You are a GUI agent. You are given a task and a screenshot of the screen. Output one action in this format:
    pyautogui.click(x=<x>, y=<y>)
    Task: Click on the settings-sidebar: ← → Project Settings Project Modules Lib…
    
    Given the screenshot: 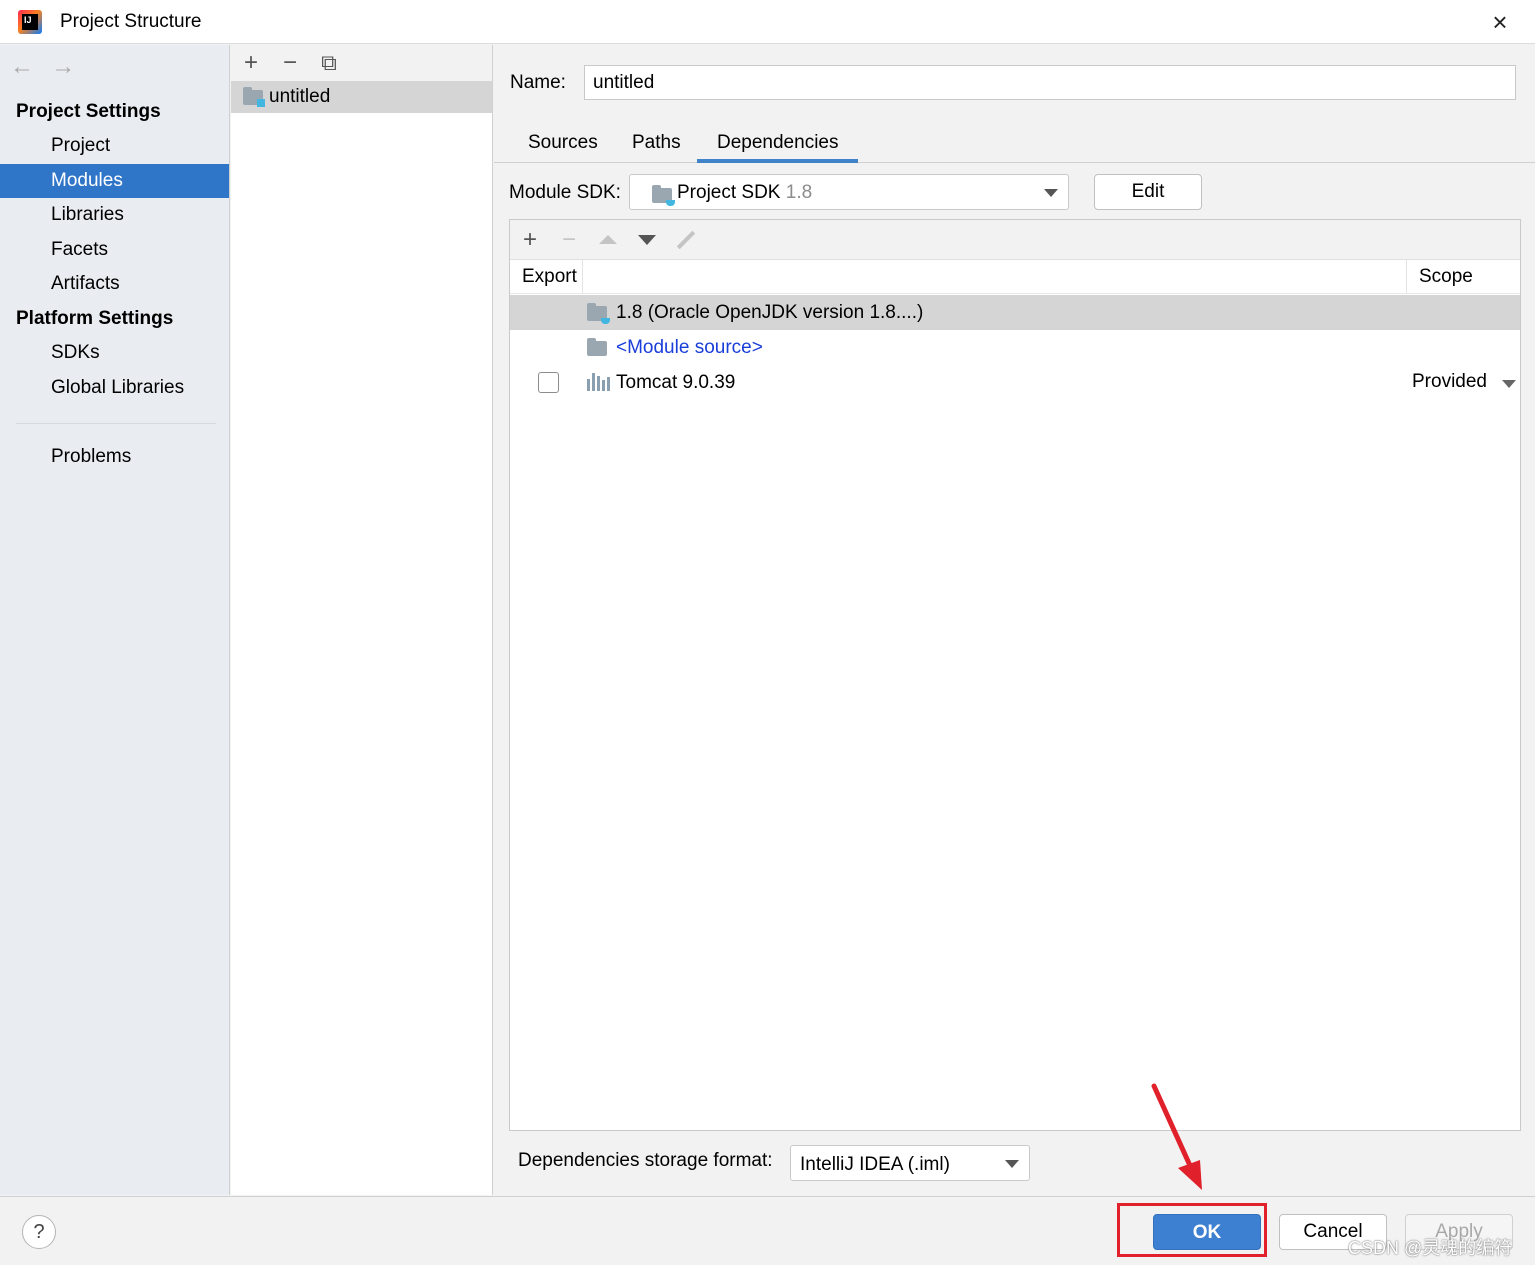 What is the action you would take?
    pyautogui.click(x=115, y=620)
    